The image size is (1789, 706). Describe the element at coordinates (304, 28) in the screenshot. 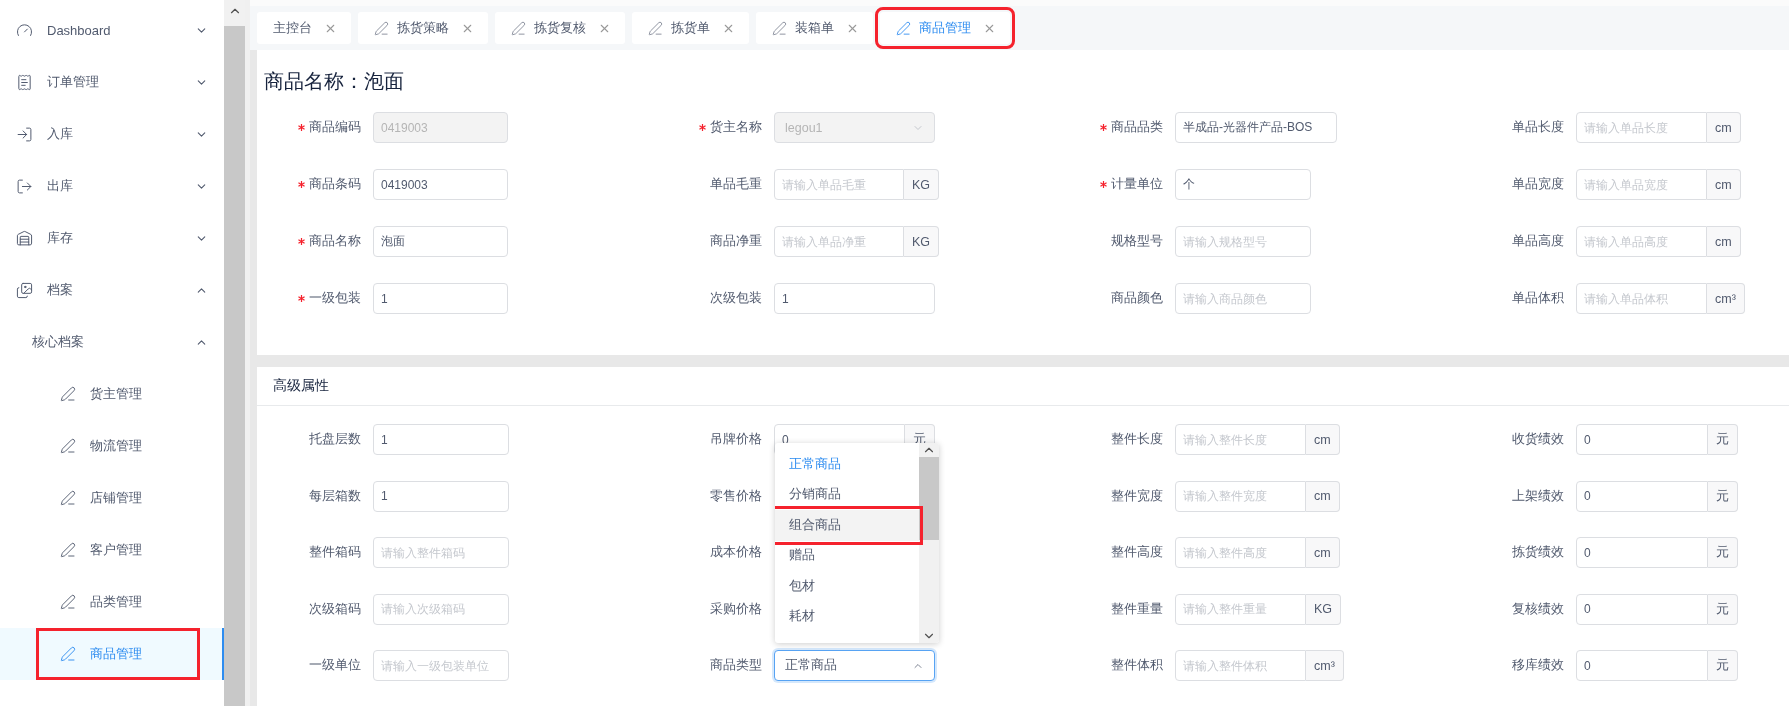

I see `tab: 主控台` at that location.